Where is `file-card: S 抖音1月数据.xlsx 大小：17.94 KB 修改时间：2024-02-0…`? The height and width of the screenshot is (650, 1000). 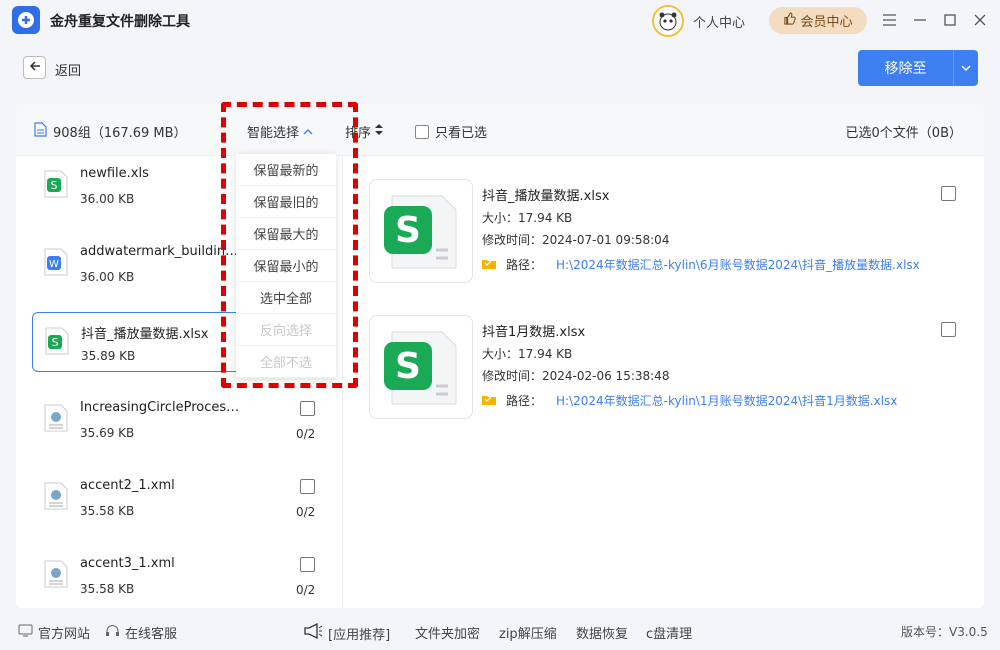 file-card: S 抖音1月数据.xlsx 大小：17.94 KB 修改时间：2024-02-0… is located at coordinates (669, 370).